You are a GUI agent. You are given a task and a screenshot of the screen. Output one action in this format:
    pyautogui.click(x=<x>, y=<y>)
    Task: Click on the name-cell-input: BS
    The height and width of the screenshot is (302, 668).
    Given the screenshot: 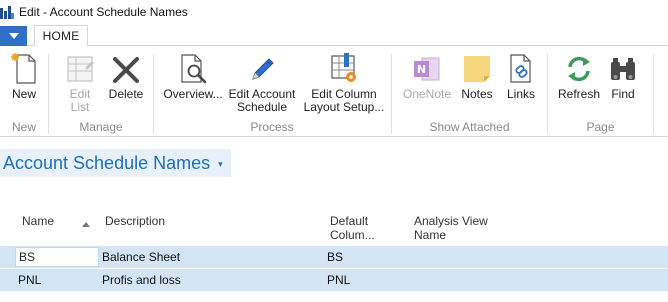 What is the action you would take?
    pyautogui.click(x=57, y=257)
    